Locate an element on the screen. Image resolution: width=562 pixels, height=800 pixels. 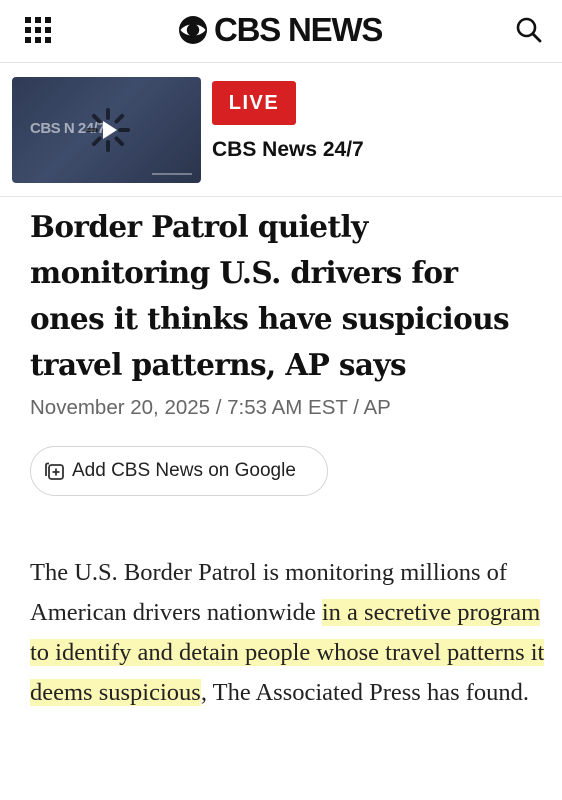
grid-menu-icon is located at coordinates (38, 30).